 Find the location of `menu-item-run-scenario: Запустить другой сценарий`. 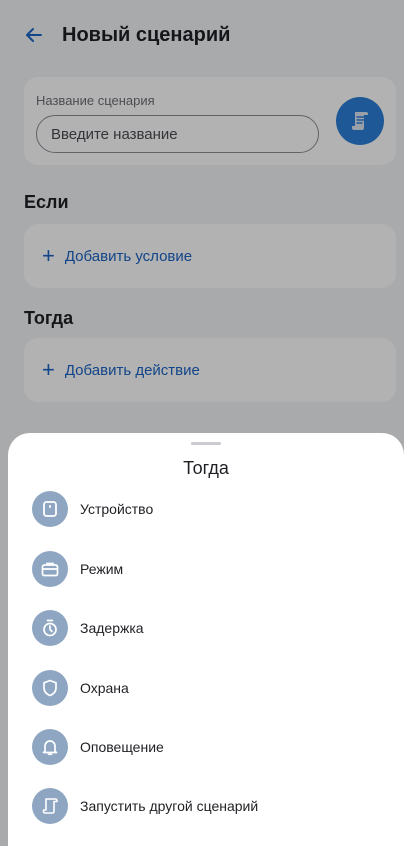

menu-item-run-scenario: Запустить другой сценарий is located at coordinates (206, 806).